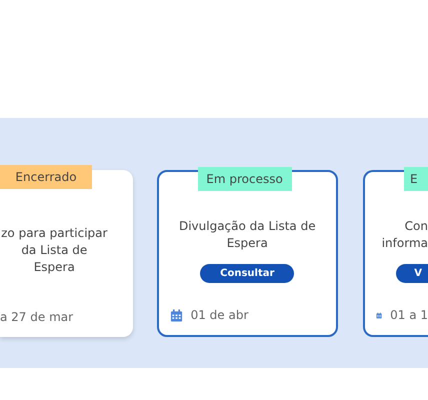 This screenshot has height=400, width=428. I want to click on date-text: 01 a 1, so click(409, 315).